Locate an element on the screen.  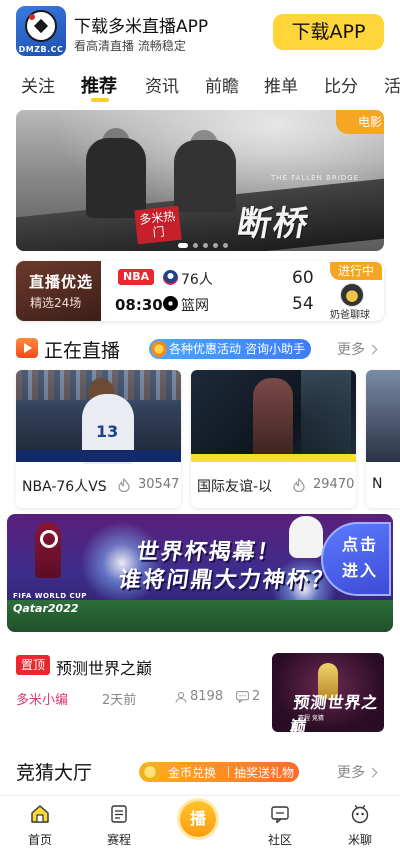
banner-english-title: THE FALLEN BRIDGE is located at coordinates (315, 178).